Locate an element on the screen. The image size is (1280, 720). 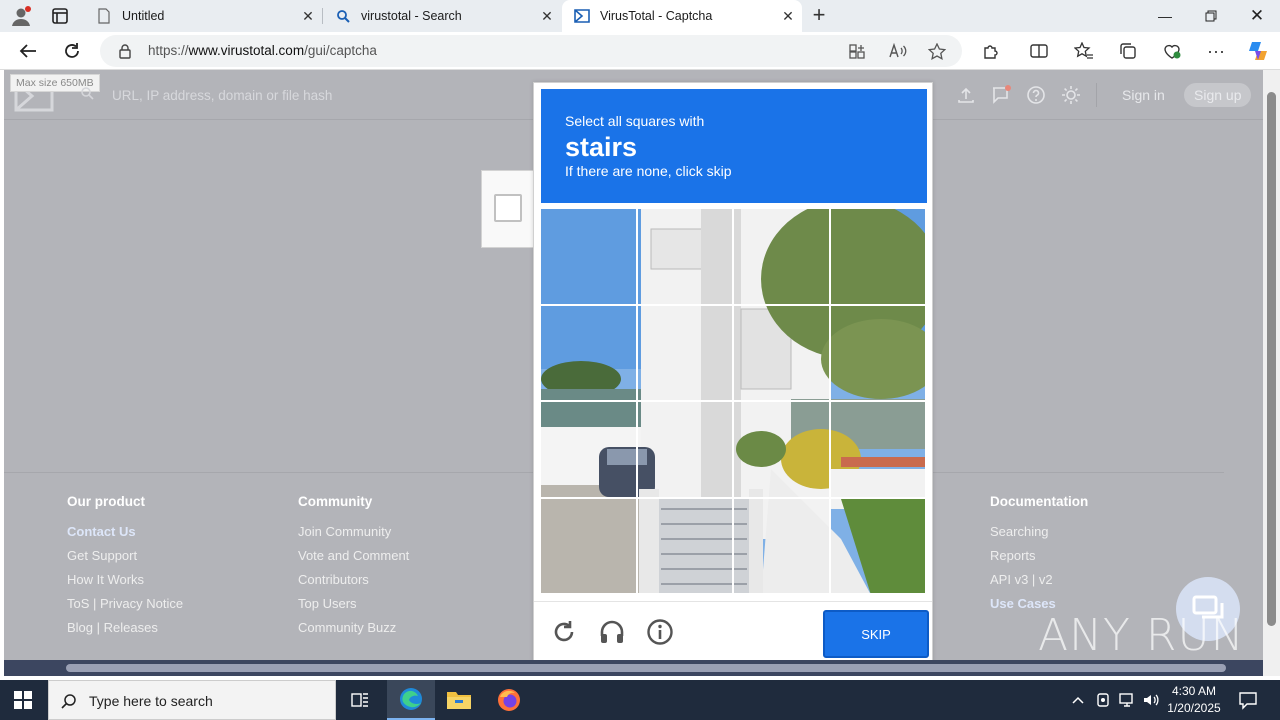
search-icon is located at coordinates (68, 701).